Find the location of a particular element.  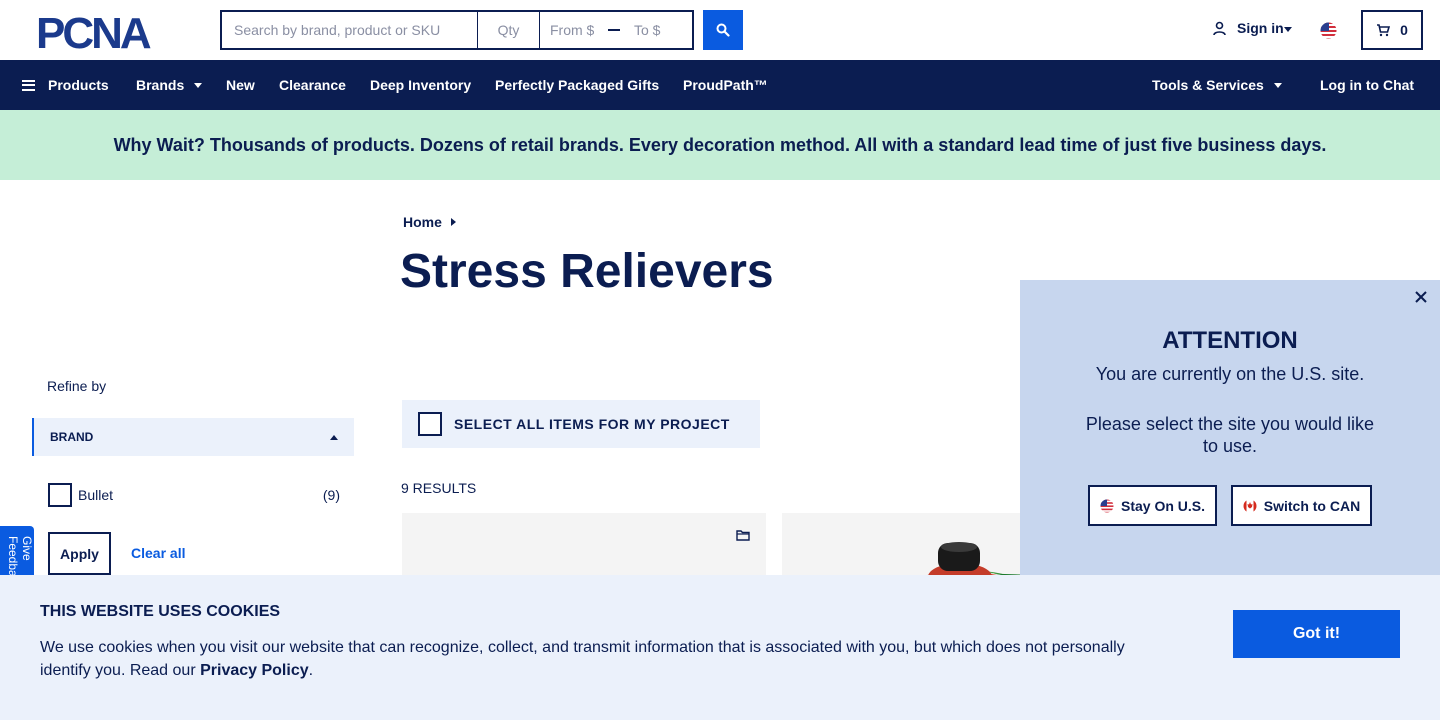

nav-deep-inventory: Deep Inventory is located at coordinates (420, 85).